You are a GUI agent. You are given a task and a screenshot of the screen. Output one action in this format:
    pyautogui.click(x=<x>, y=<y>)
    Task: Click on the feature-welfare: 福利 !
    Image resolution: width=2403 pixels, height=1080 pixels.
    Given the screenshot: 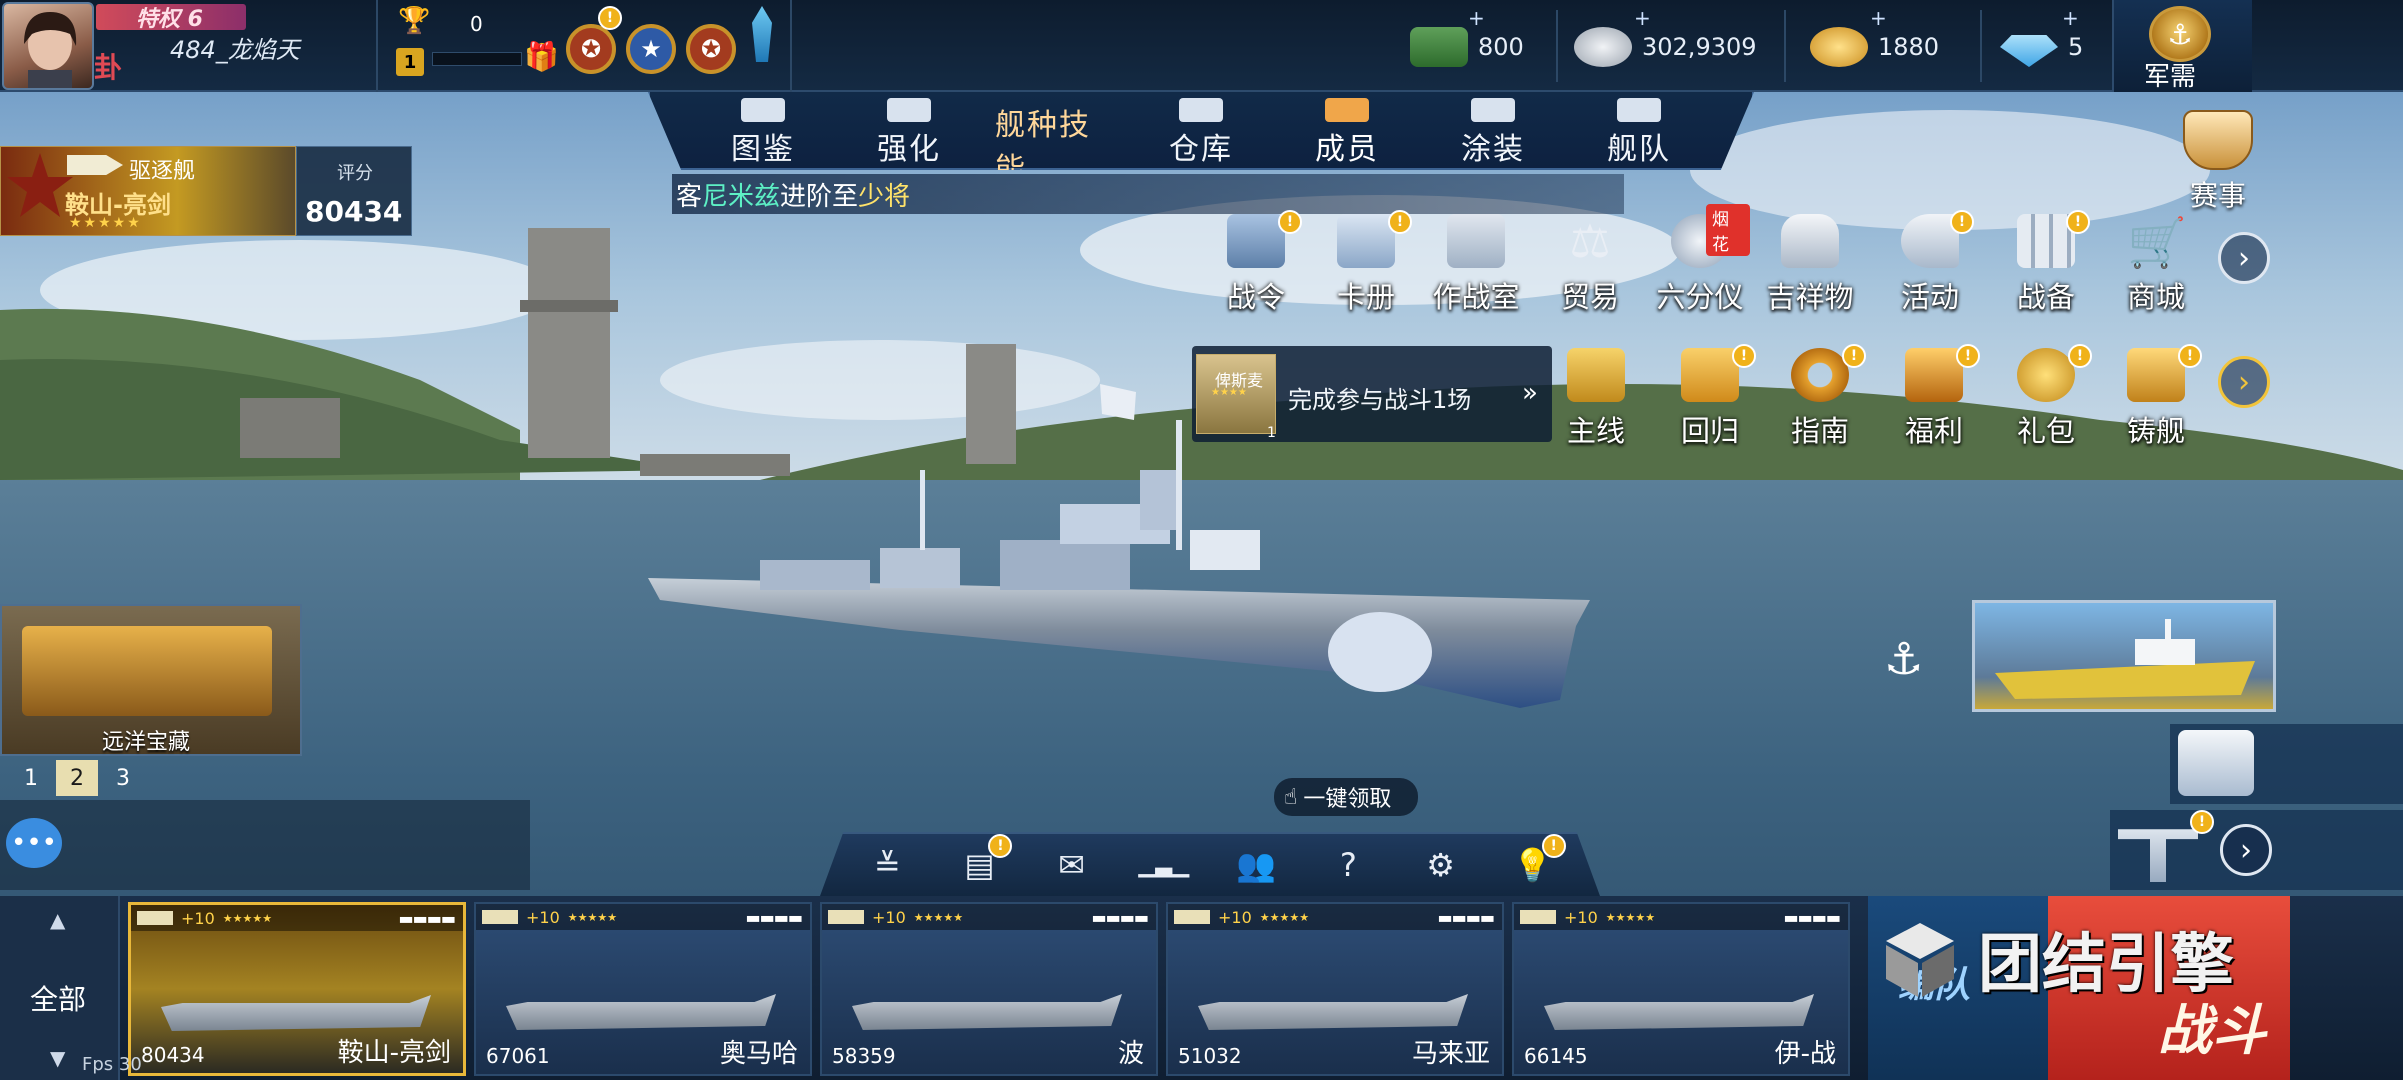 What is the action you would take?
    pyautogui.click(x=1934, y=395)
    